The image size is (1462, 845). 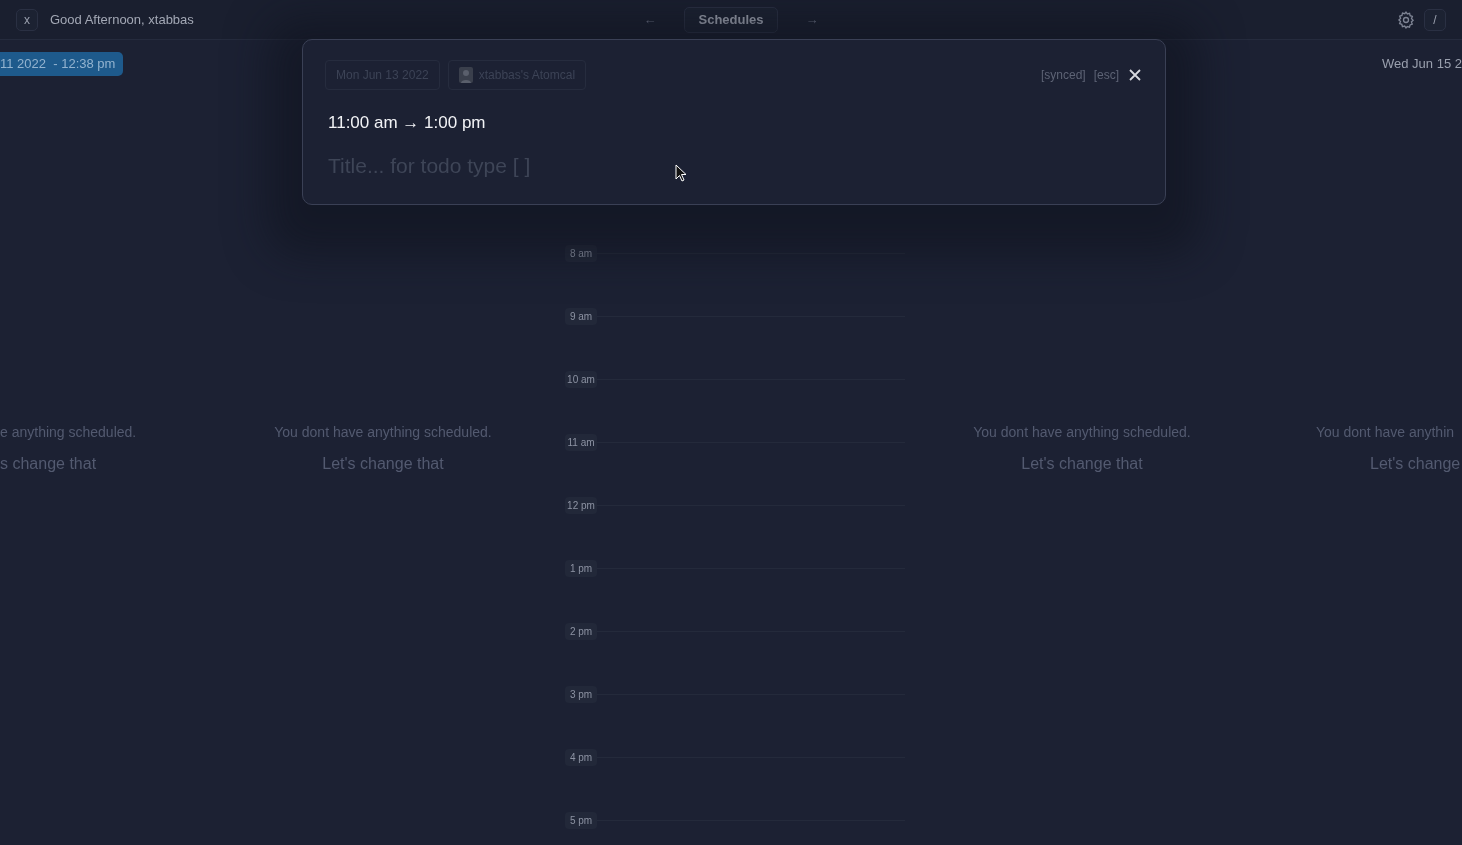 What do you see at coordinates (581, 820) in the screenshot?
I see `hour-label: 5 pm` at bounding box center [581, 820].